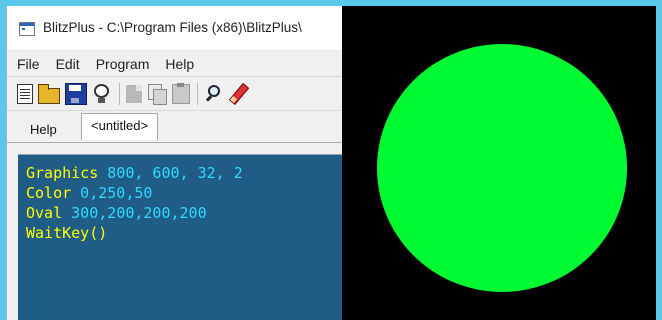 Image resolution: width=662 pixels, height=320 pixels. What do you see at coordinates (62, 173) in the screenshot?
I see `code-keyword: Graphics` at bounding box center [62, 173].